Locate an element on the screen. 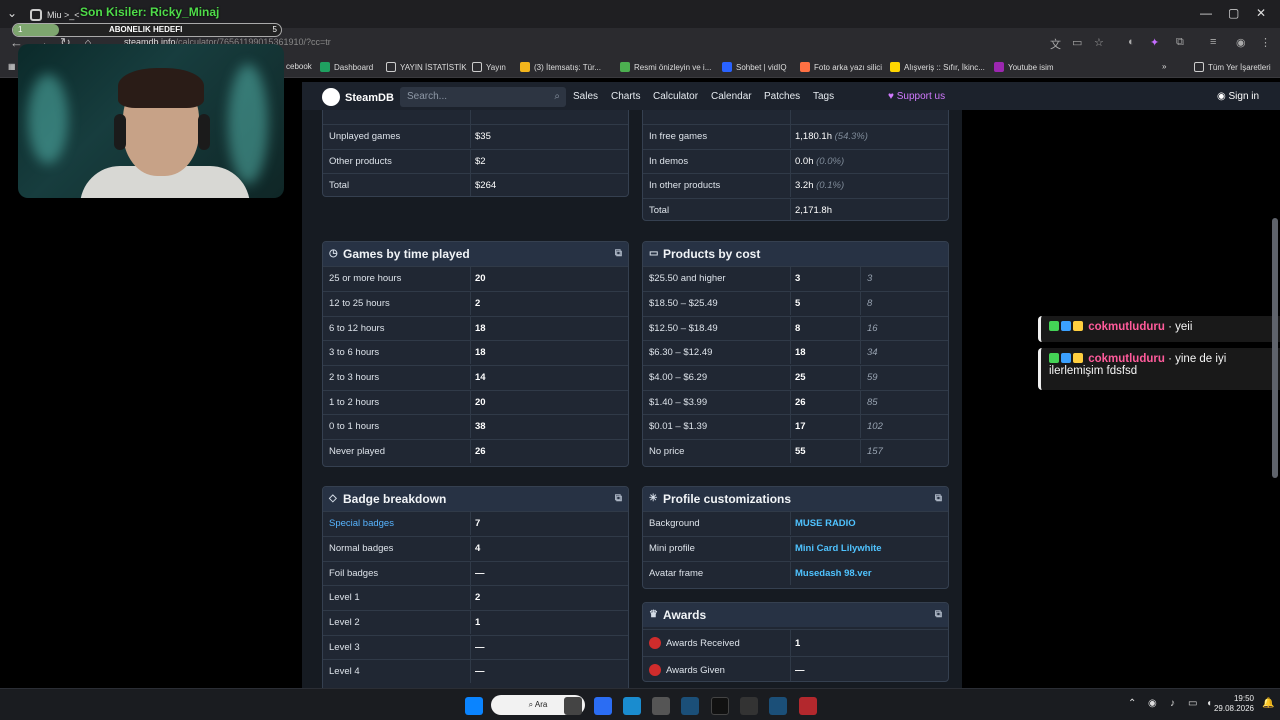 The width and height of the screenshot is (1280, 720). support-us-link: ♥ Support us is located at coordinates (916, 96).